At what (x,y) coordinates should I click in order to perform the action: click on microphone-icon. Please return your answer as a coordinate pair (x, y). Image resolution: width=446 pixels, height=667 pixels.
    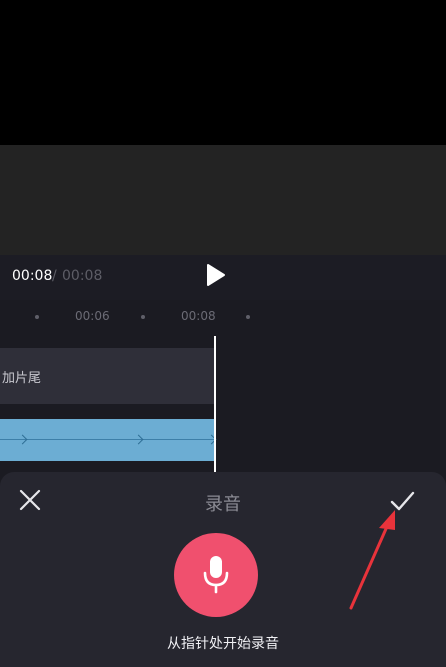
    Looking at the image, I should click on (216, 575).